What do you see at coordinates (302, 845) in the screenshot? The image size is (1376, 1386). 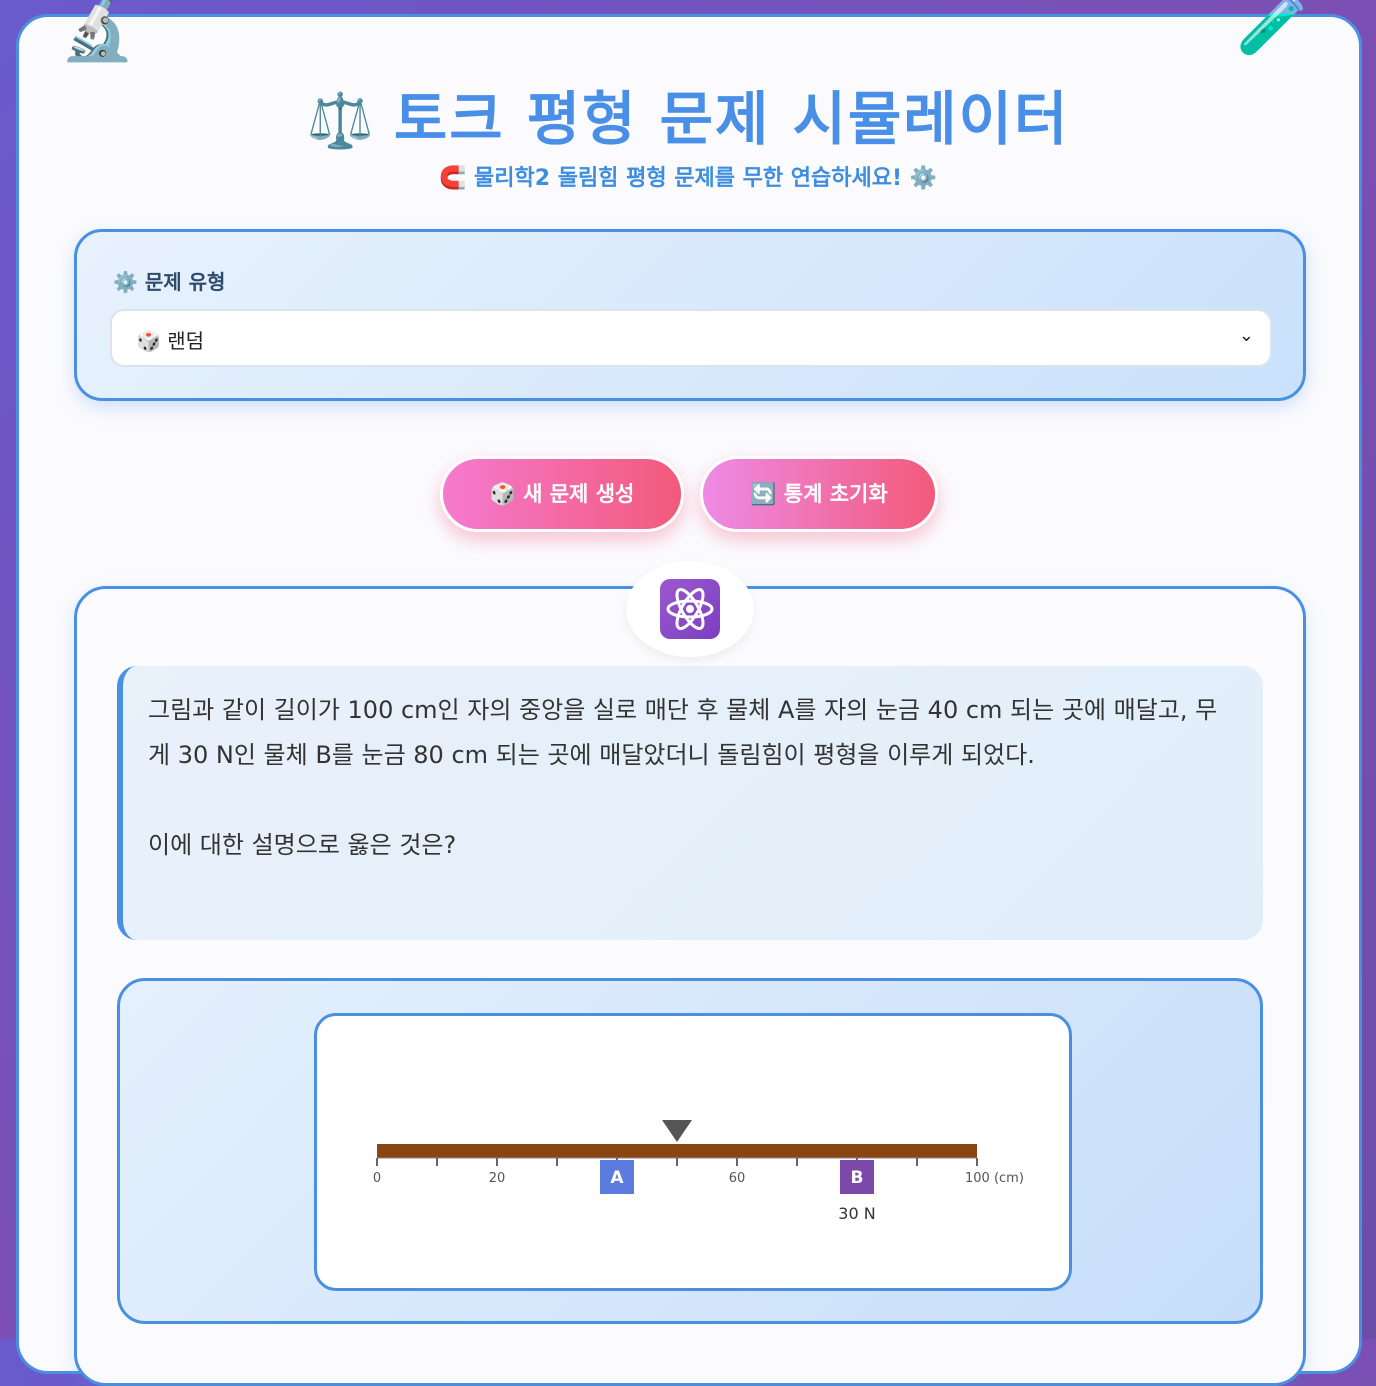 I see `question-prompt: 이에 대한 설명으로 옳은 것은?` at bounding box center [302, 845].